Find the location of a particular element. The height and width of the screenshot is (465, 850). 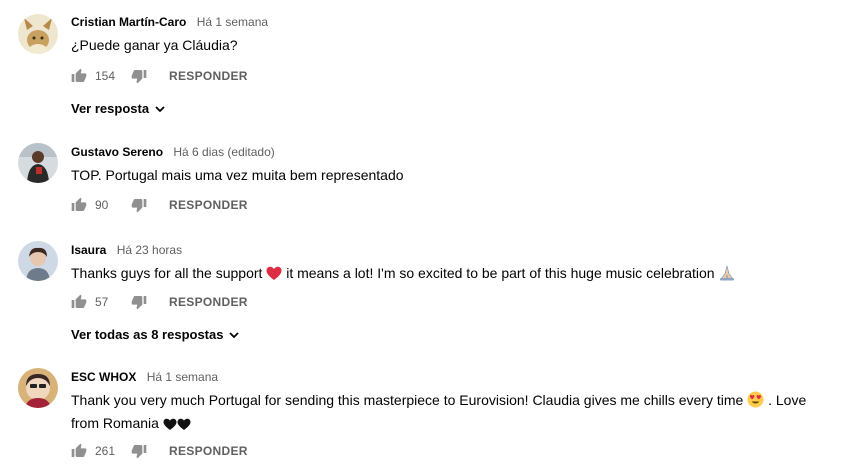

comment-timestamp: Há 6 dias (editado) is located at coordinates (223, 152).